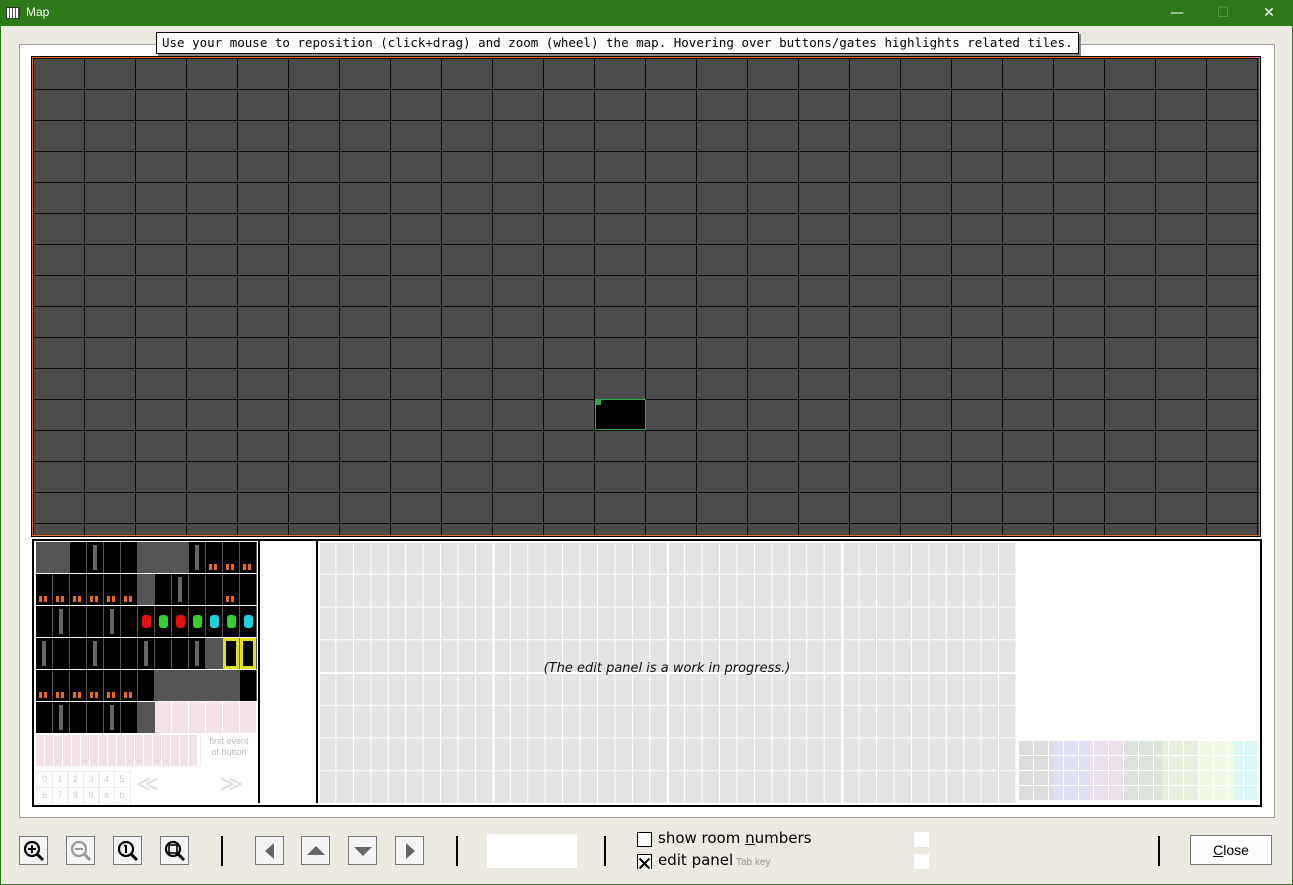 The height and width of the screenshot is (885, 1293). Describe the element at coordinates (60, 795) in the screenshot. I see `number-cell: 7` at that location.